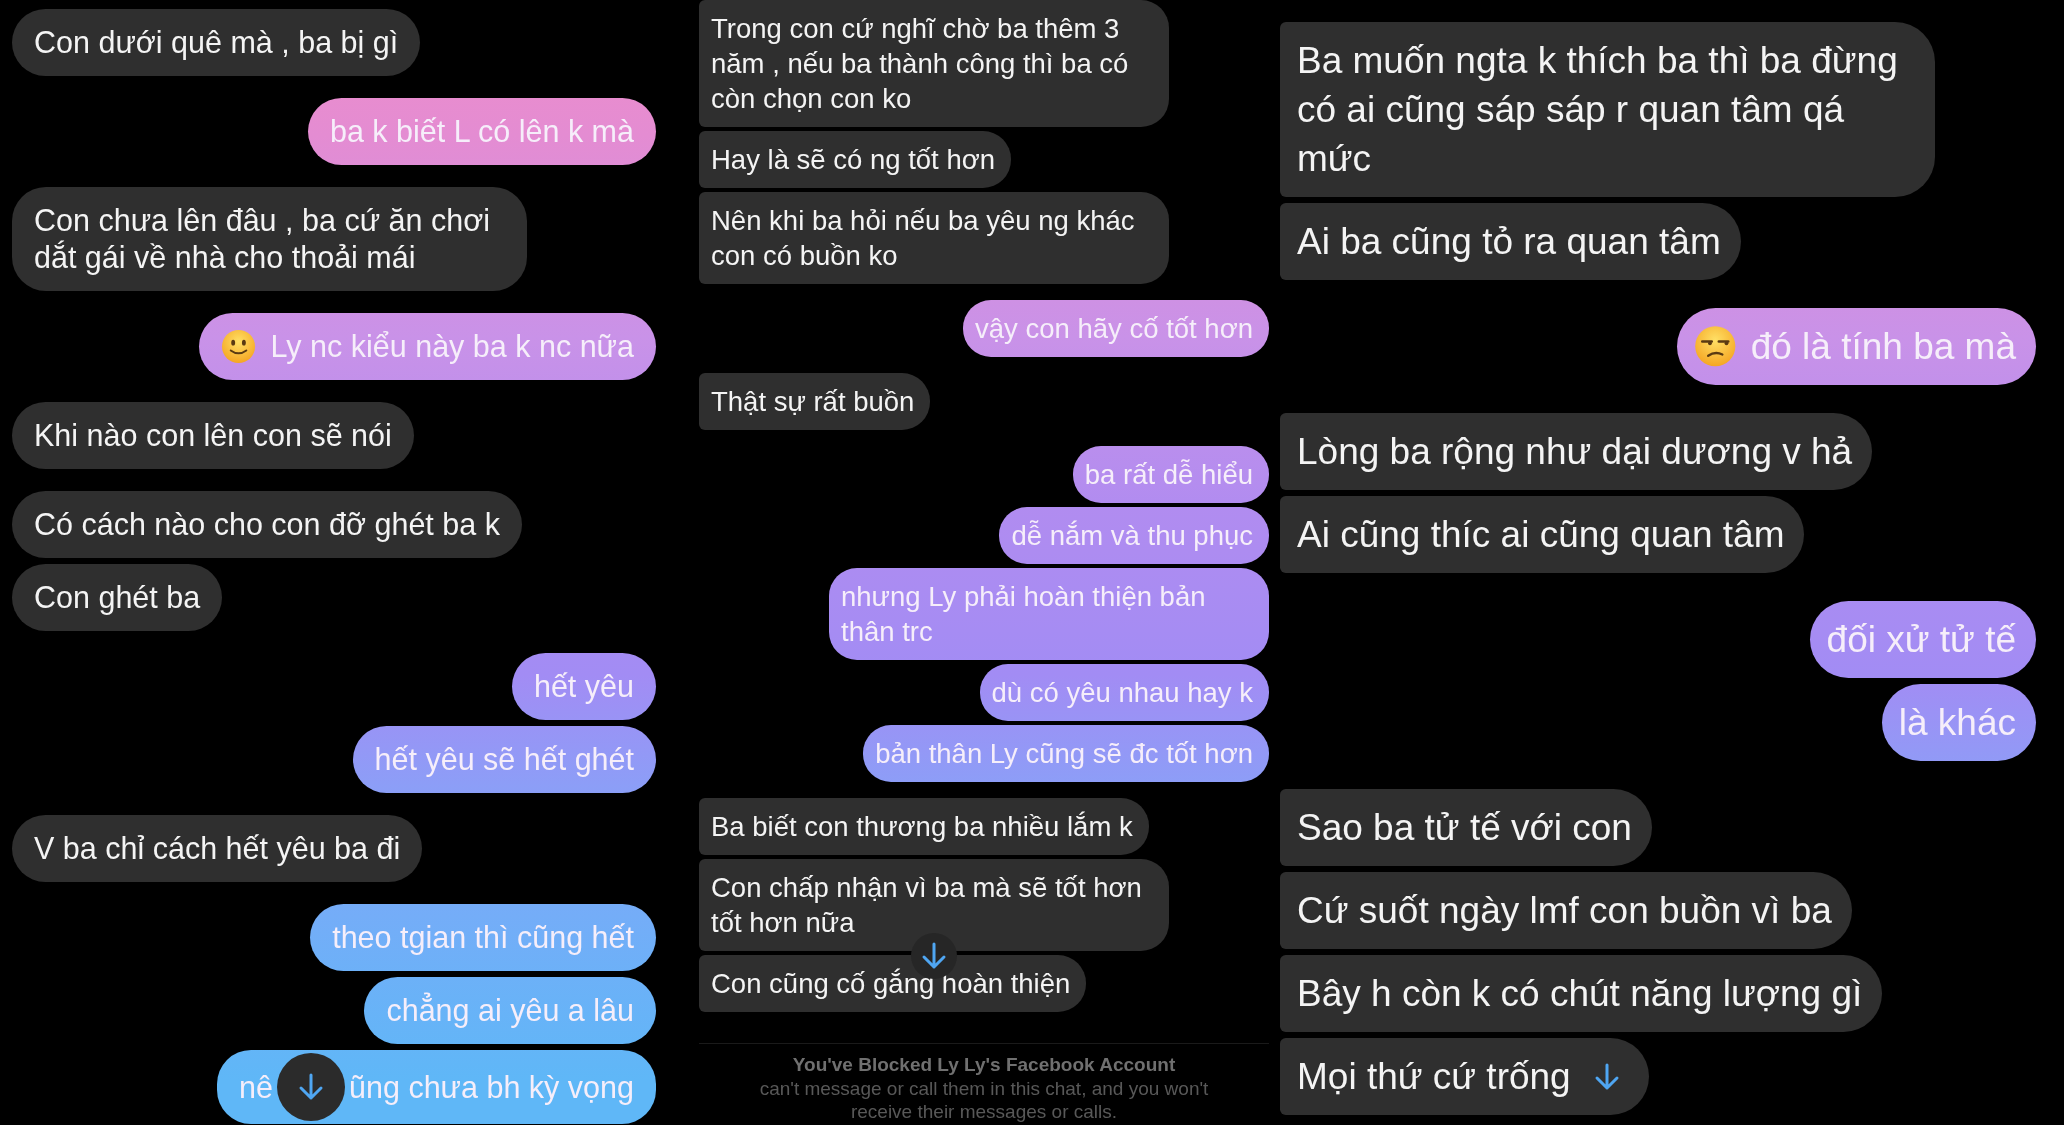 The height and width of the screenshot is (1125, 2064). I want to click on message-text: là khác, so click(1957, 723).